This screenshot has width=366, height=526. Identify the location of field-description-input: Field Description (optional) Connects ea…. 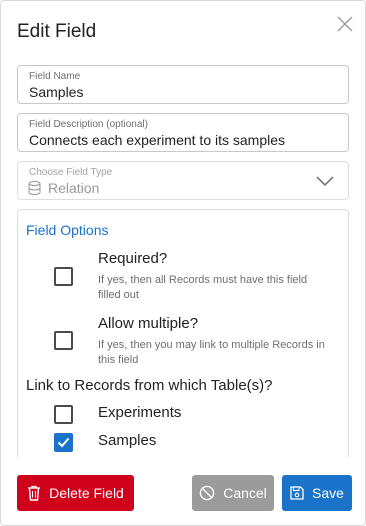
(183, 132).